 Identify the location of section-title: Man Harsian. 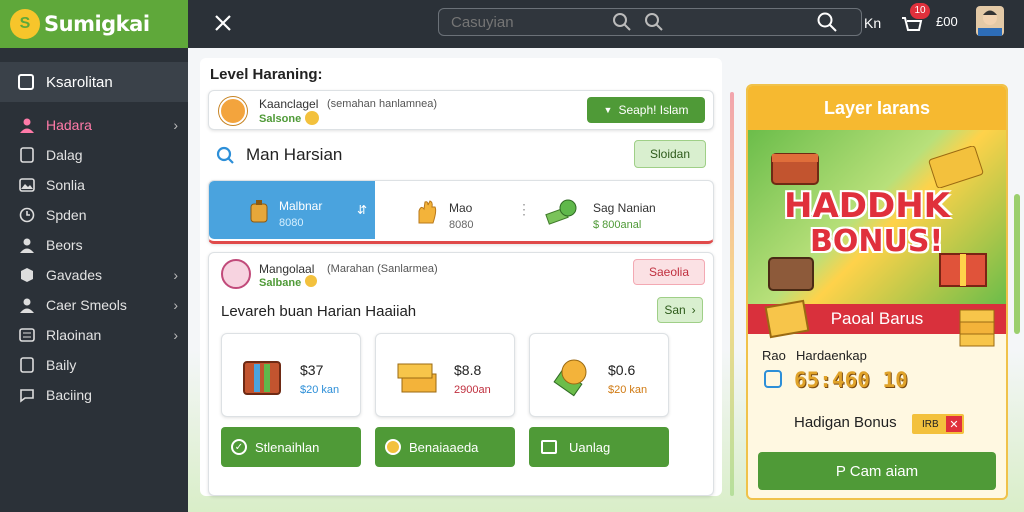
(294, 154).